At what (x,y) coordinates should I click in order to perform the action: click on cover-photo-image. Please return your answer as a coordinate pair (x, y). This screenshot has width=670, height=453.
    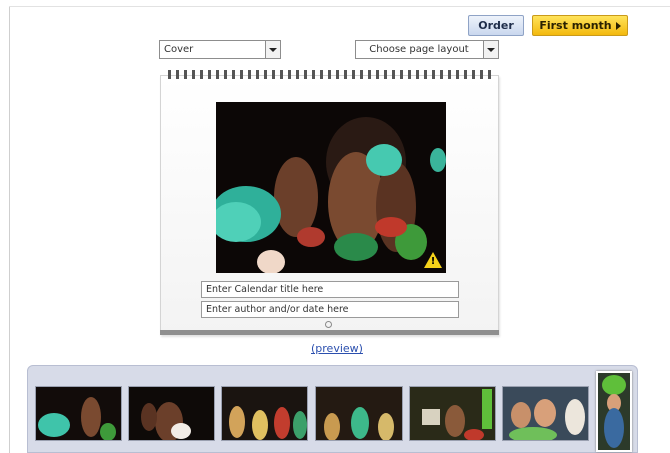
    Looking at the image, I should click on (331, 187).